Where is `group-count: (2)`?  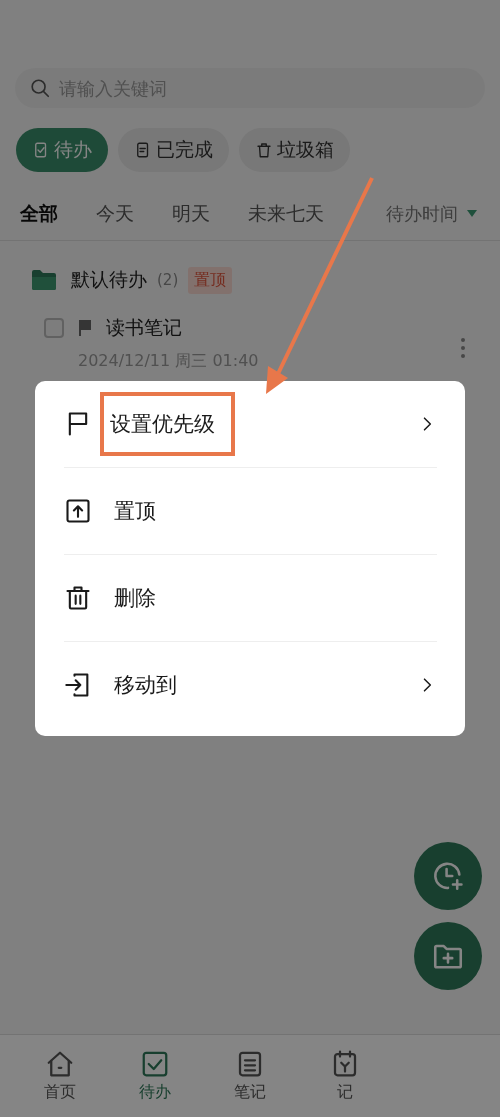
group-count: (2) is located at coordinates (168, 280).